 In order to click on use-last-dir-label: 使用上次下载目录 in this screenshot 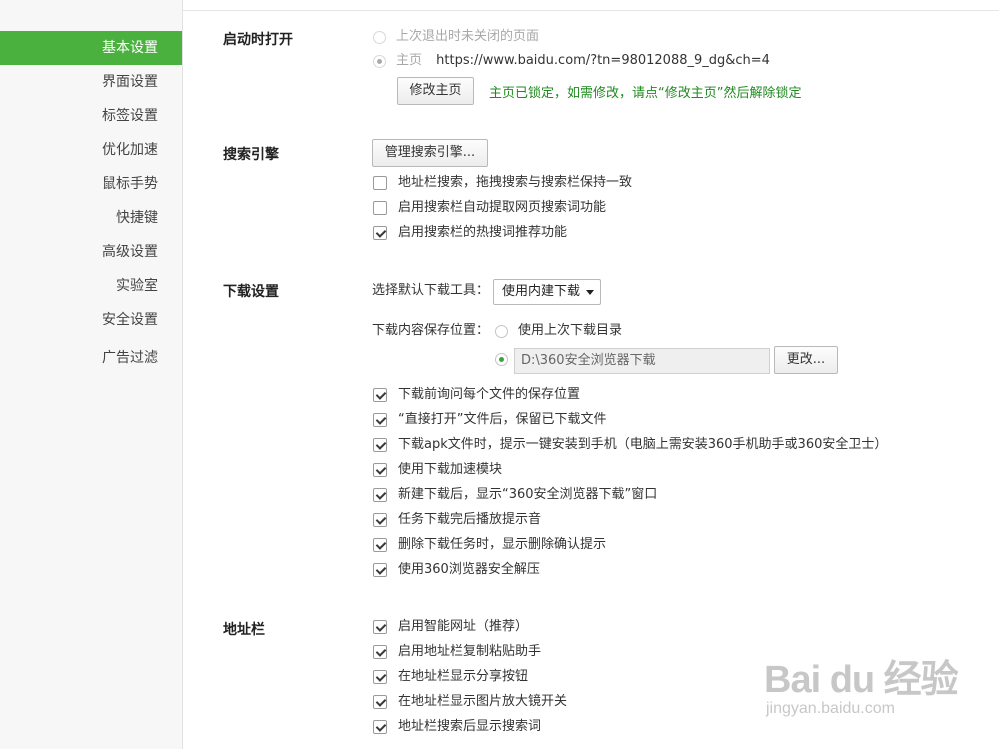, I will do `click(570, 330)`.